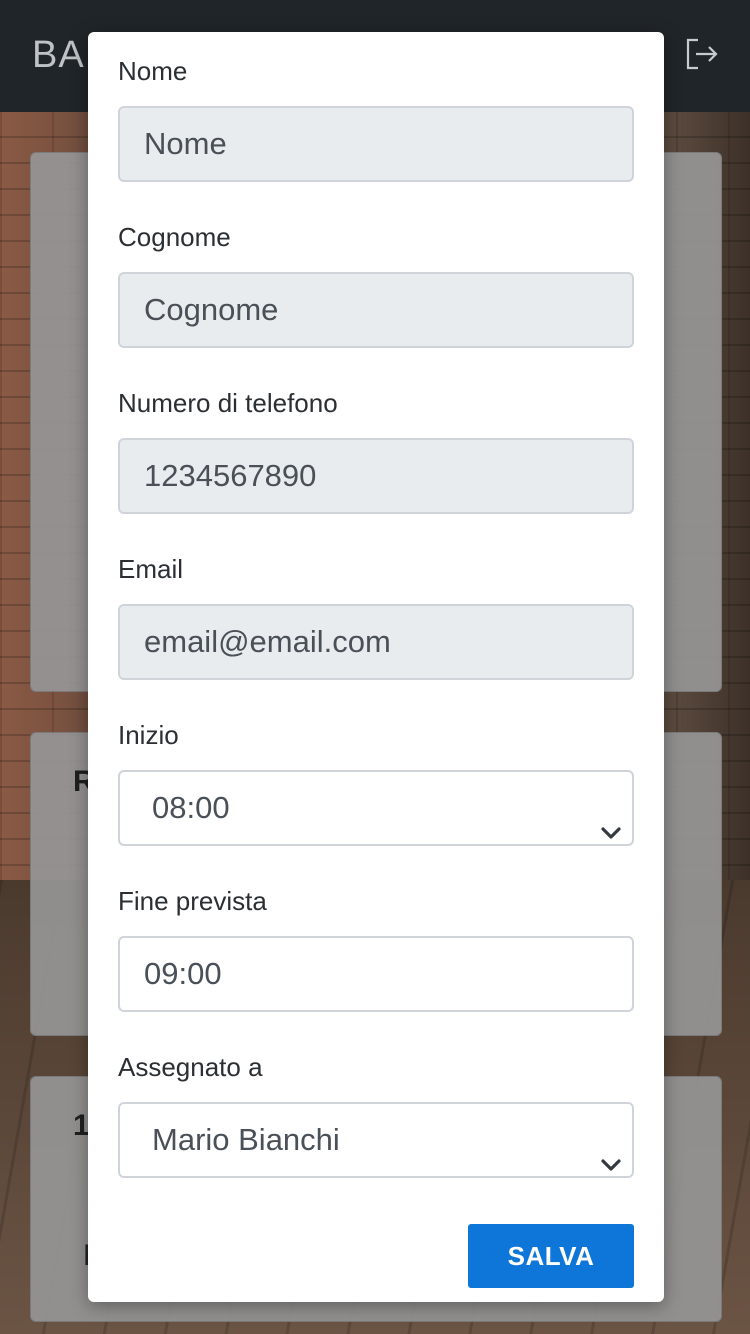  What do you see at coordinates (153, 71) in the screenshot?
I see `nome-label: Nome` at bounding box center [153, 71].